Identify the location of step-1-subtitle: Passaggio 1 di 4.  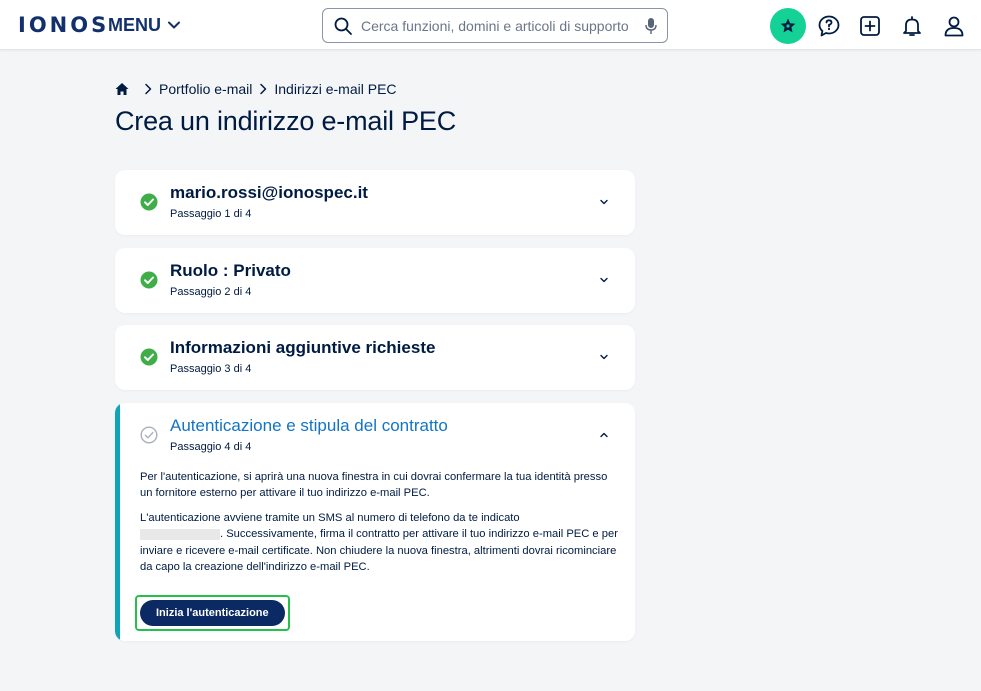
(211, 214).